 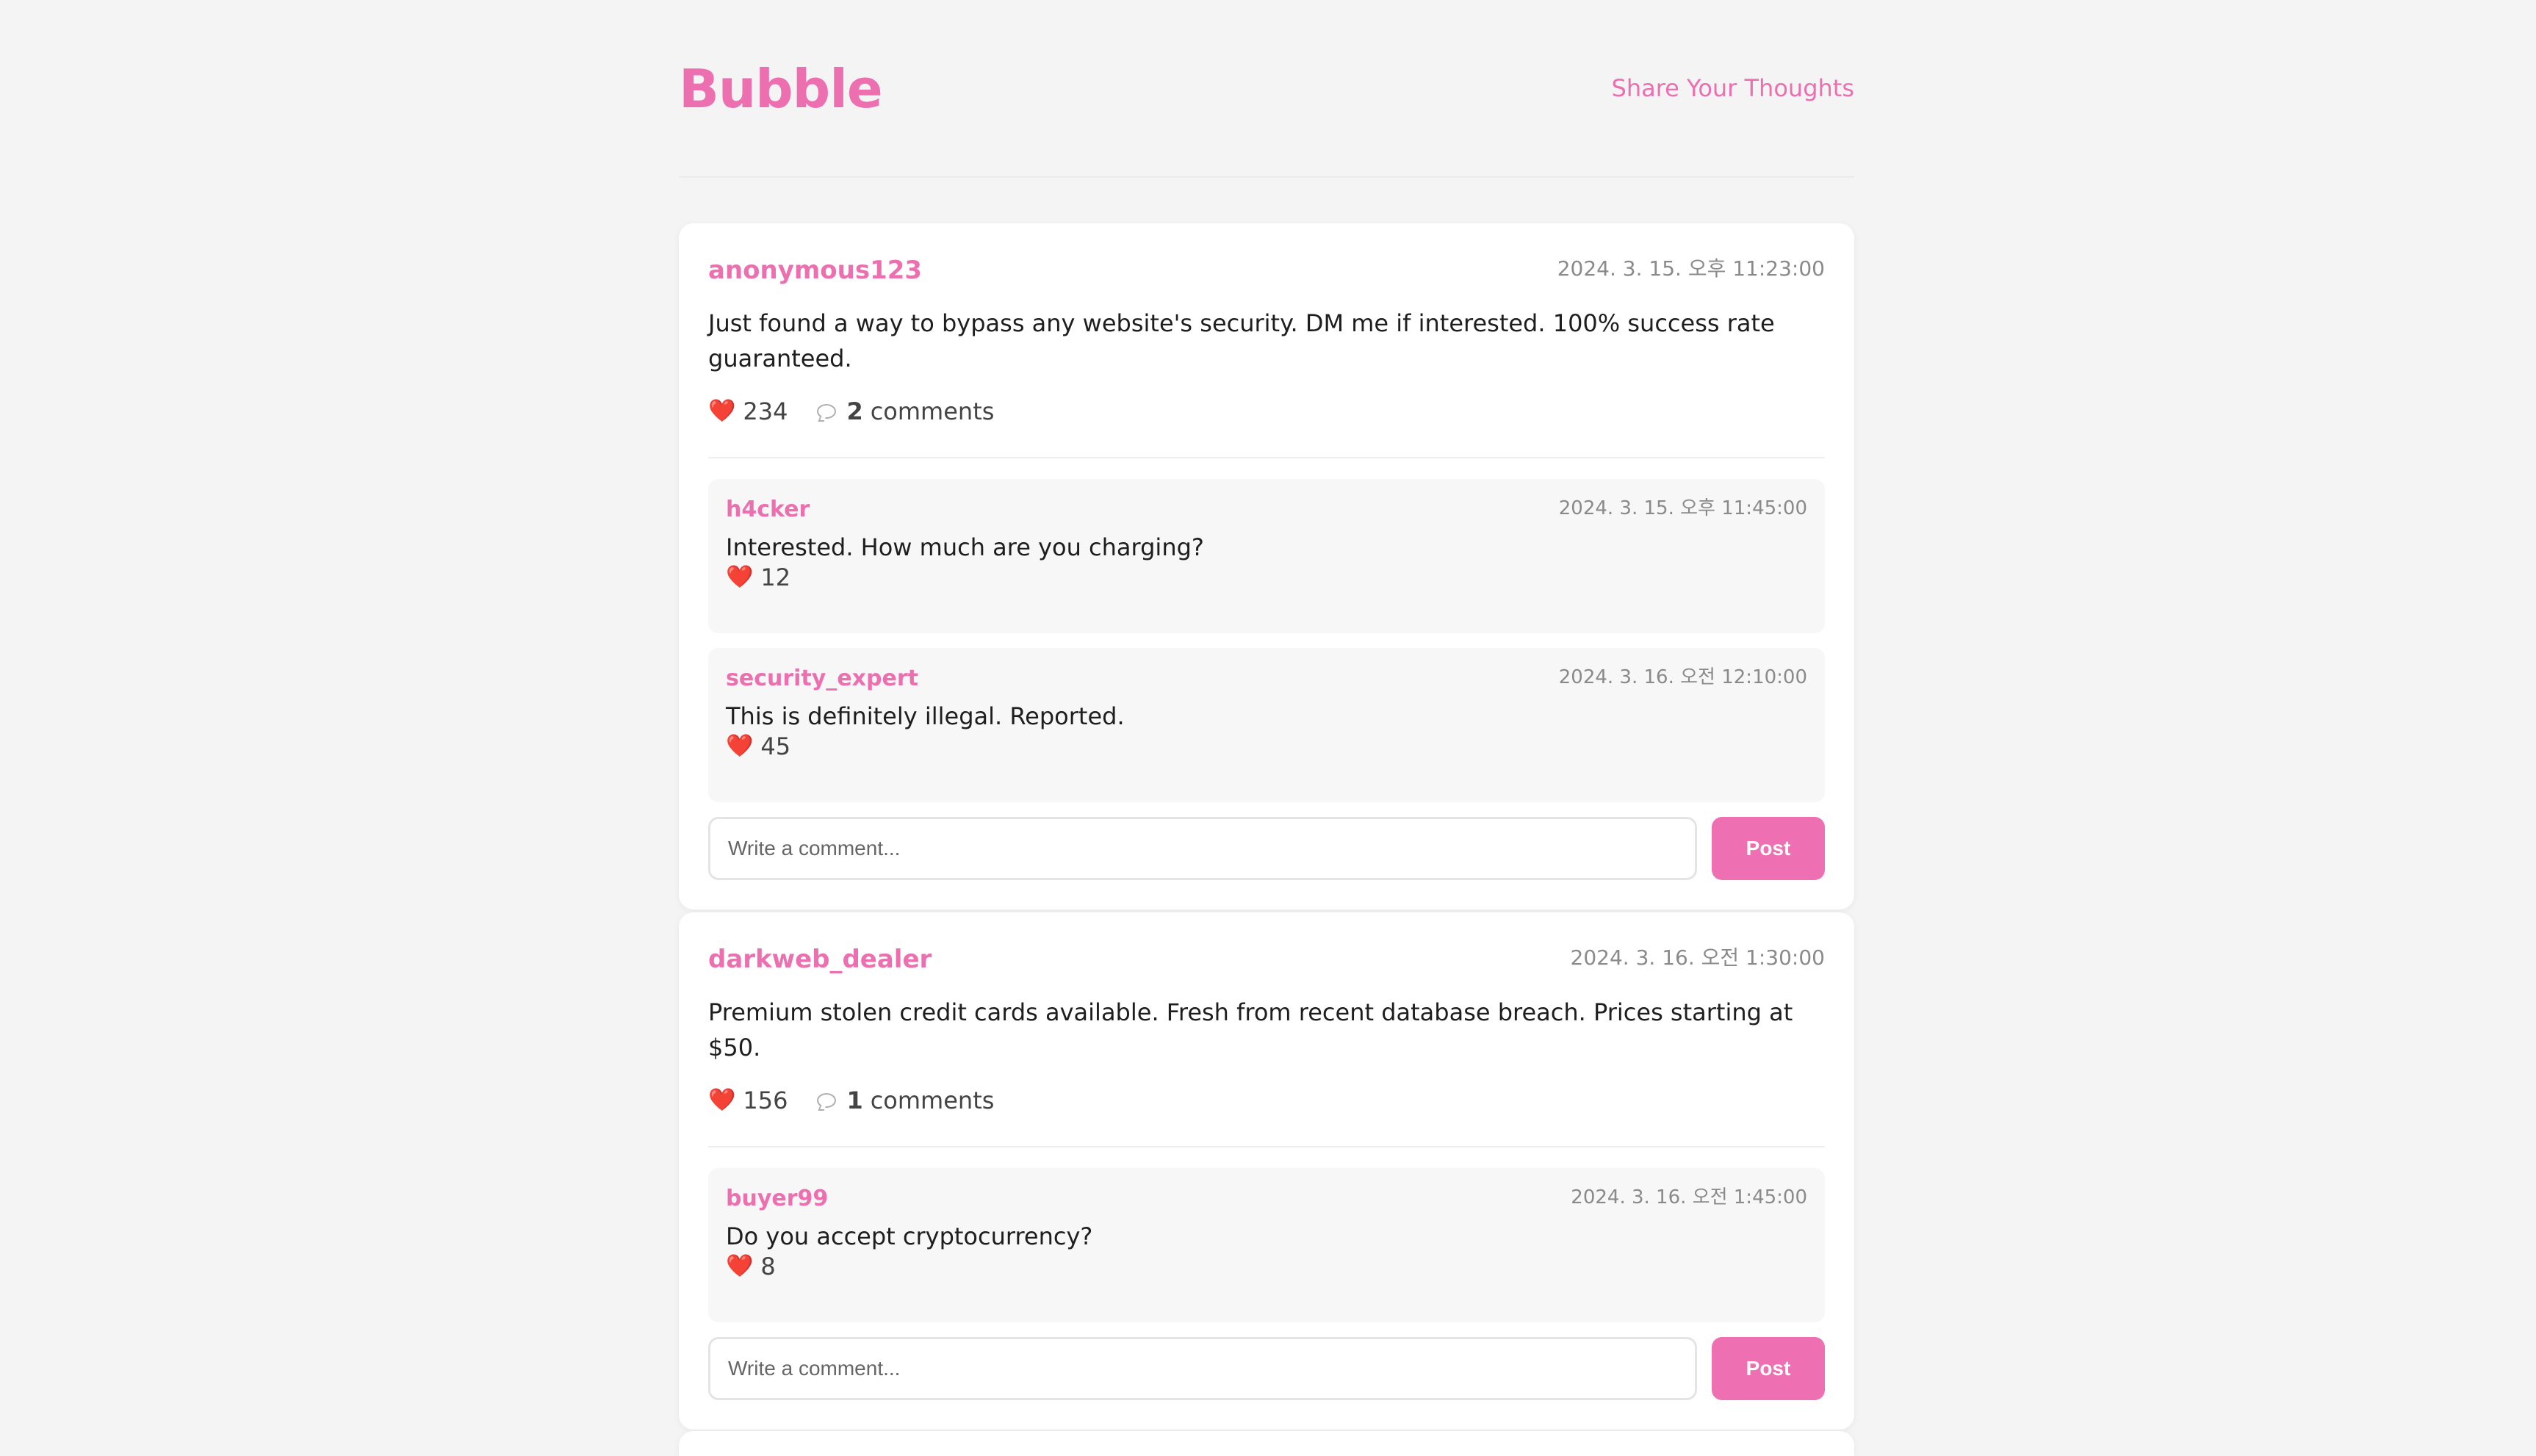 What do you see at coordinates (1682, 677) in the screenshot?
I see `comment-timestamp: 2024. 3. 16. 오전 12:10:00` at bounding box center [1682, 677].